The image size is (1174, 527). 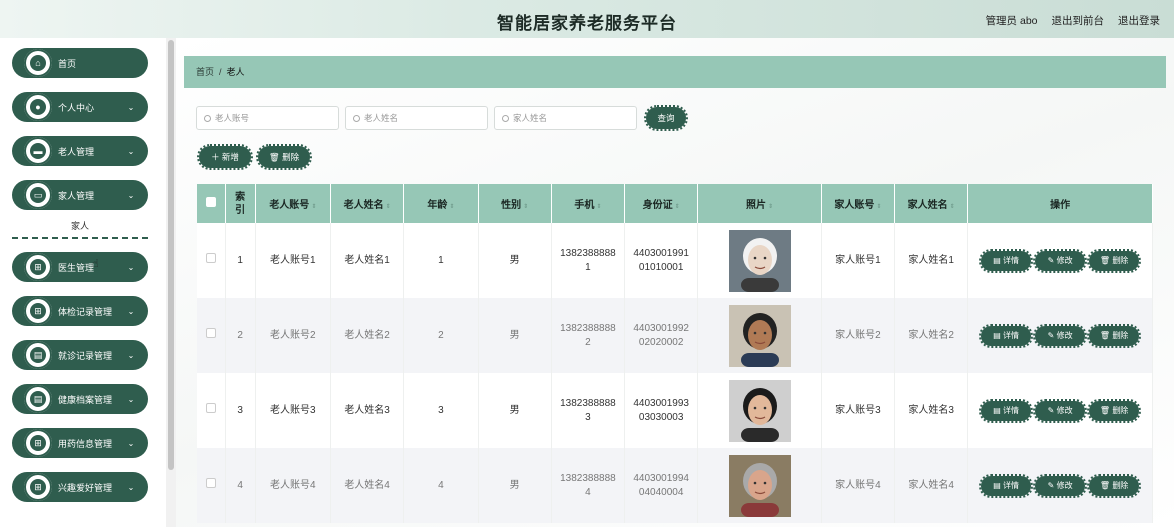 What do you see at coordinates (661, 335) in the screenshot?
I see `cell-idcard: 4403001992 02020002` at bounding box center [661, 335].